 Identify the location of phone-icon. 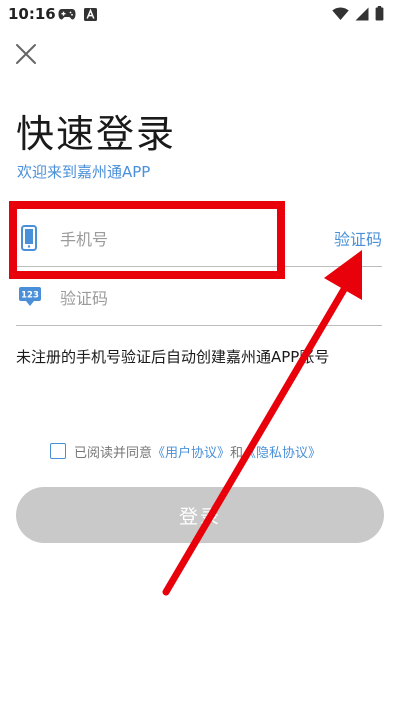
(29, 240).